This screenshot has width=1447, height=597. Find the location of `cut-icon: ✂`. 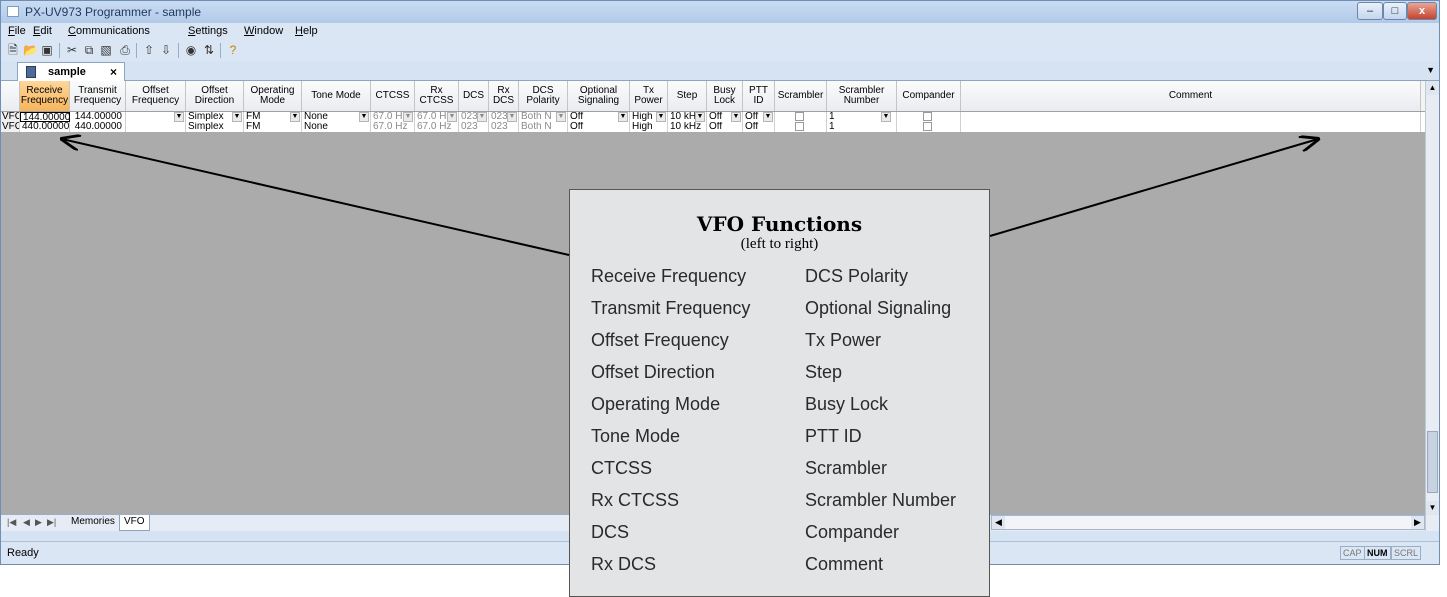

cut-icon: ✂ is located at coordinates (72, 50).